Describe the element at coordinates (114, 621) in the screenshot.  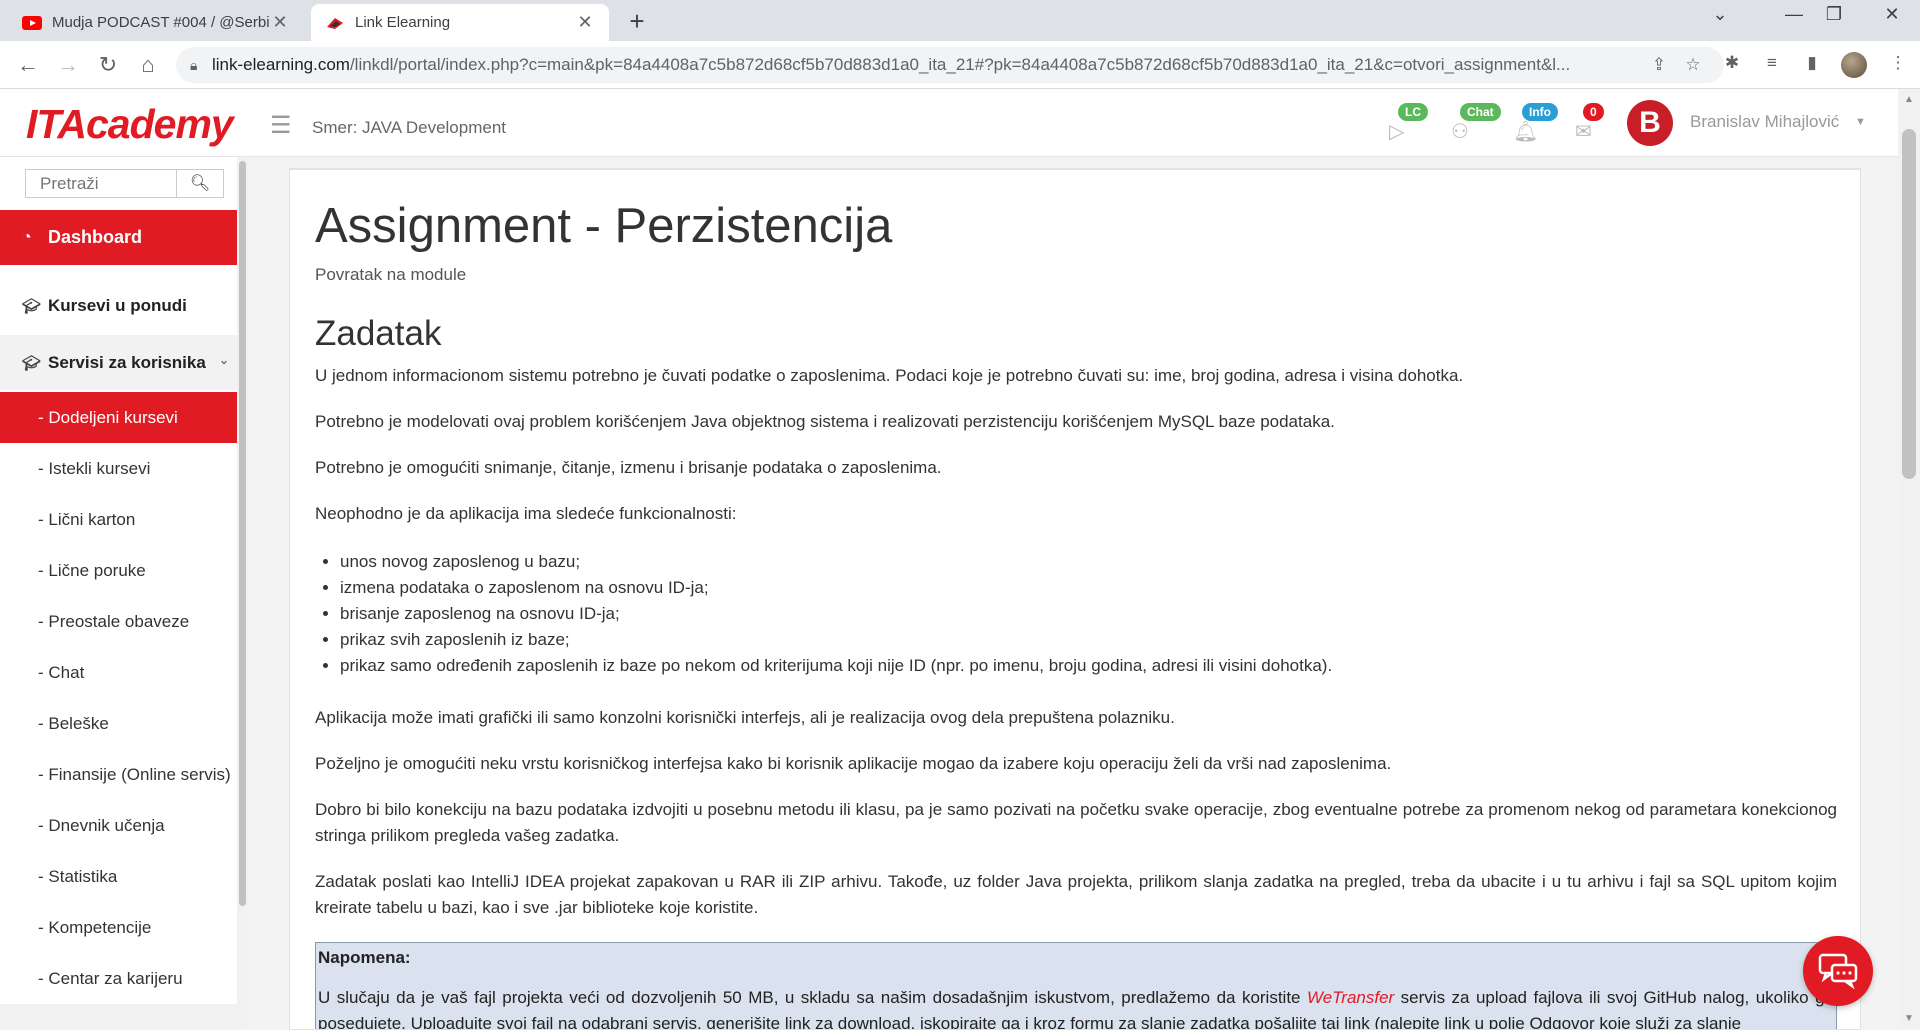
I see `sidebar-item-label: - Preostale obaveze` at that location.